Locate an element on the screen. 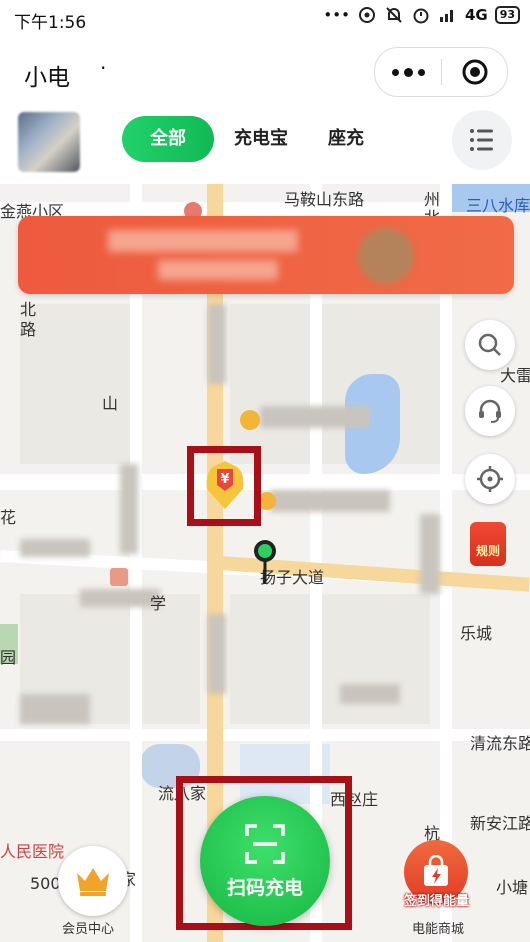 This screenshot has height=942, width=530. signal-bars-icon is located at coordinates (446, 16).